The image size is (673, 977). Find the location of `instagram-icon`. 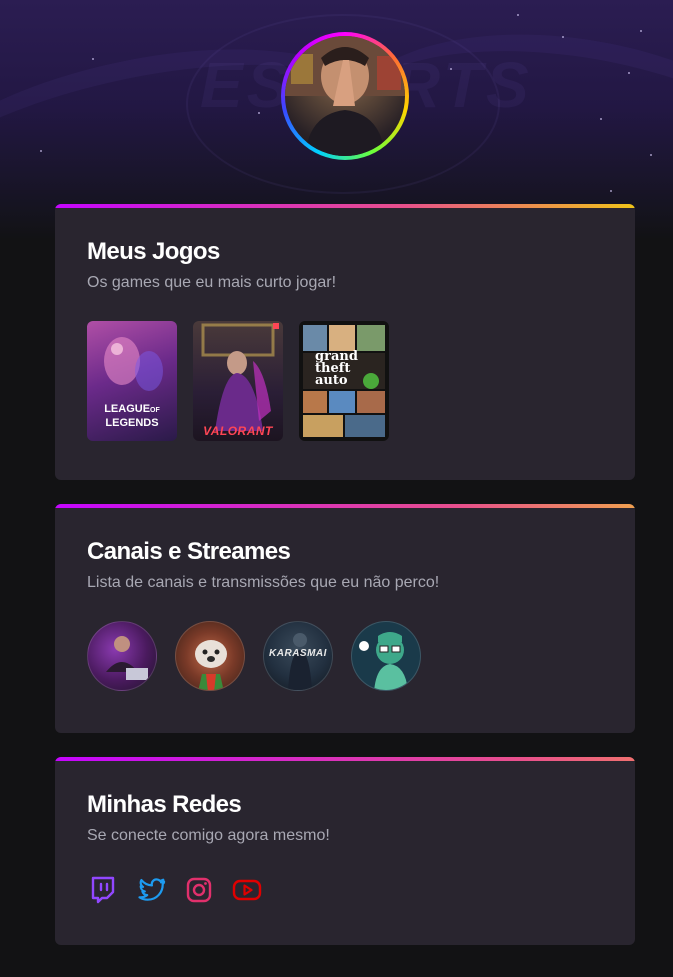

instagram-icon is located at coordinates (199, 890).